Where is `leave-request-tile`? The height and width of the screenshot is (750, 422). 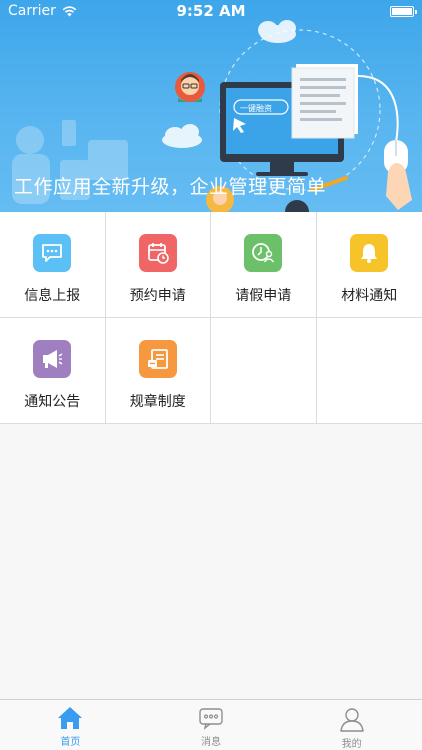
leave-request-tile is located at coordinates (263, 253).